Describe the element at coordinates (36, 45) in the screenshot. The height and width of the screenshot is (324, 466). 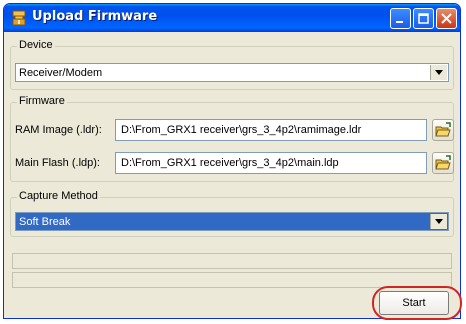
I see `device-legend: Device` at that location.